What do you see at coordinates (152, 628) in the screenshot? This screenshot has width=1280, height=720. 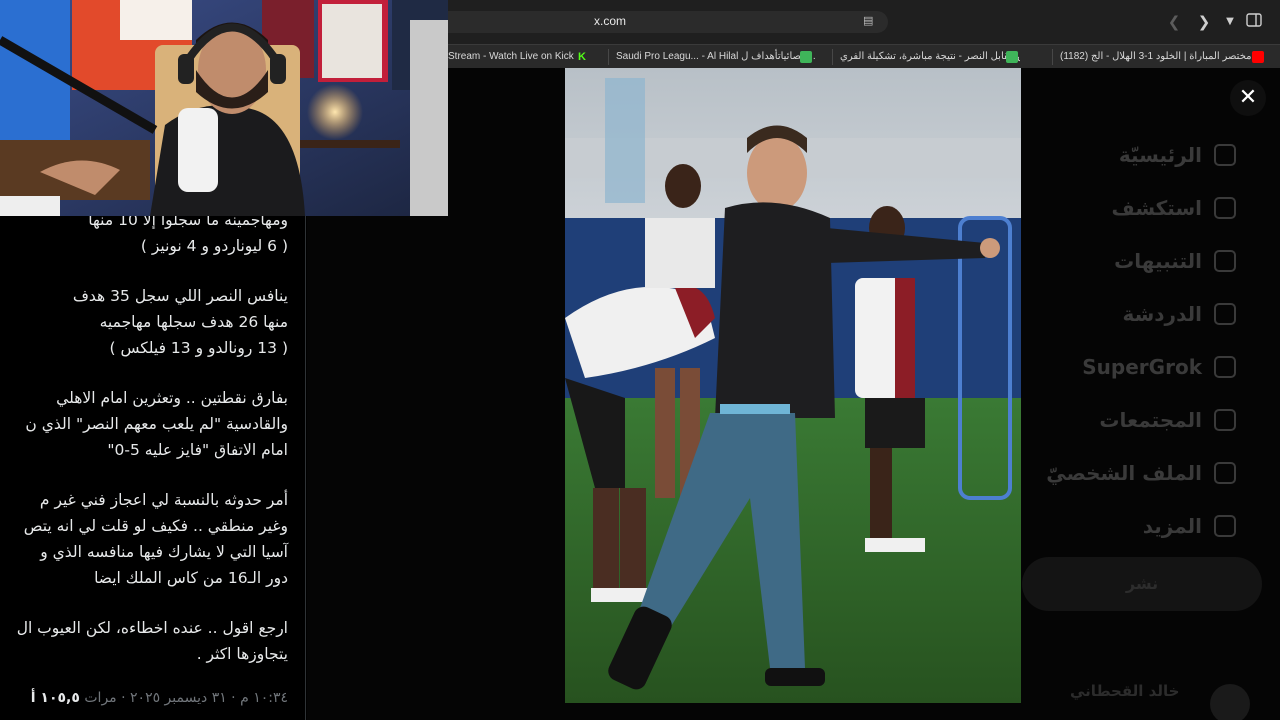 I see `tweet-line: ارجع اقول .. عنده اخطاءه، لكن العيوب ال` at bounding box center [152, 628].